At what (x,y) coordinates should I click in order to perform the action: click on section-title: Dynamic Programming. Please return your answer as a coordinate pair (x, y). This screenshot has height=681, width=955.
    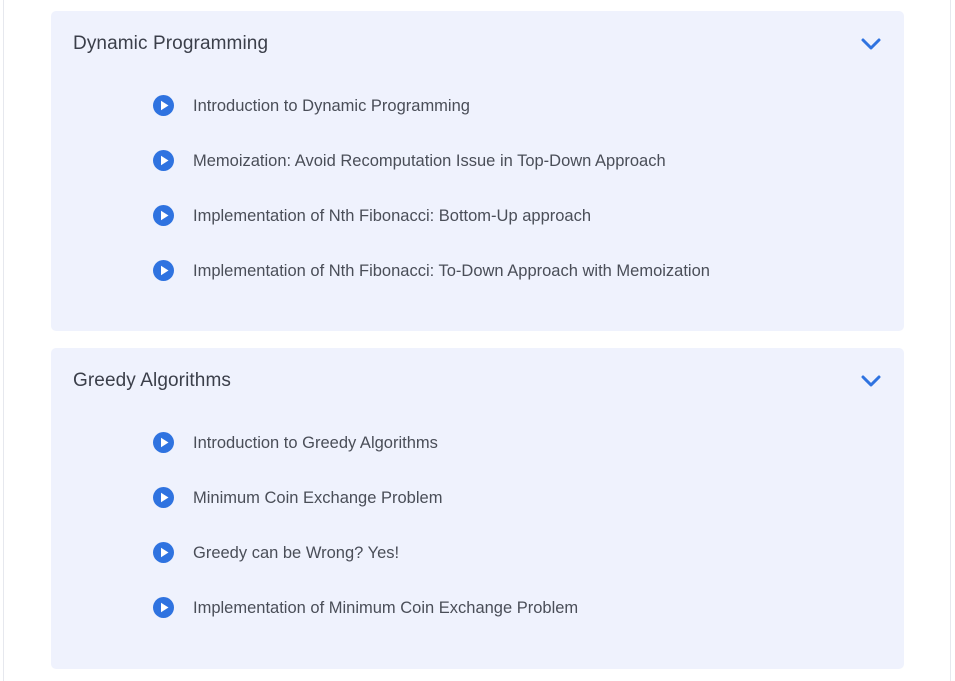
    Looking at the image, I should click on (171, 43).